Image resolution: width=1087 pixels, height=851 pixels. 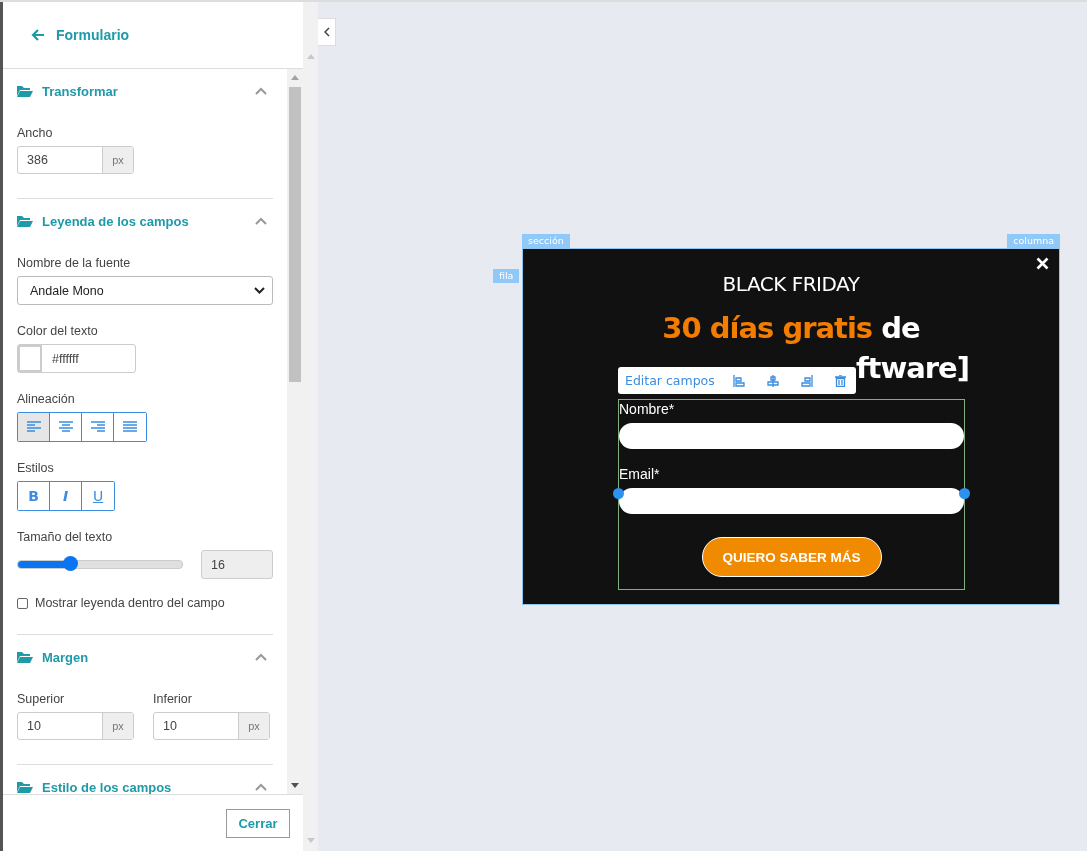 What do you see at coordinates (506, 276) in the screenshot?
I see `row-tag: fila` at bounding box center [506, 276].